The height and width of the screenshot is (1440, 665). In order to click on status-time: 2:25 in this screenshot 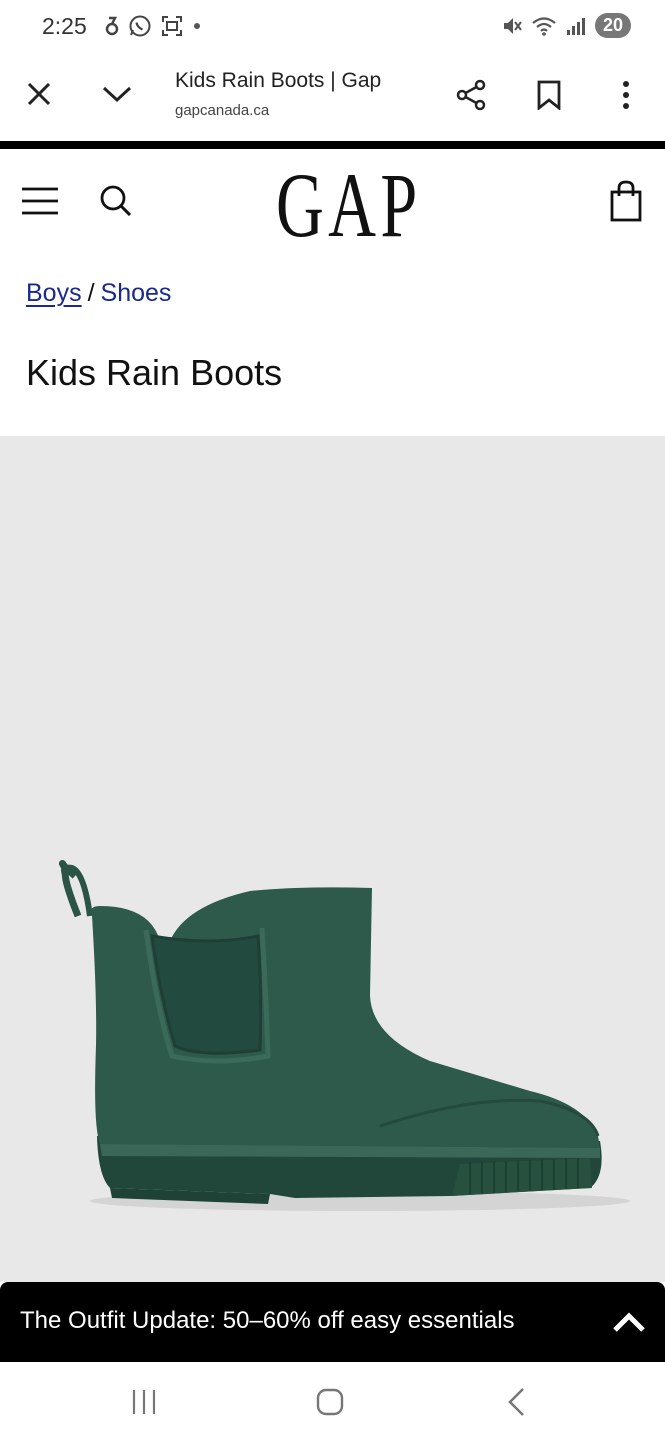, I will do `click(64, 26)`.